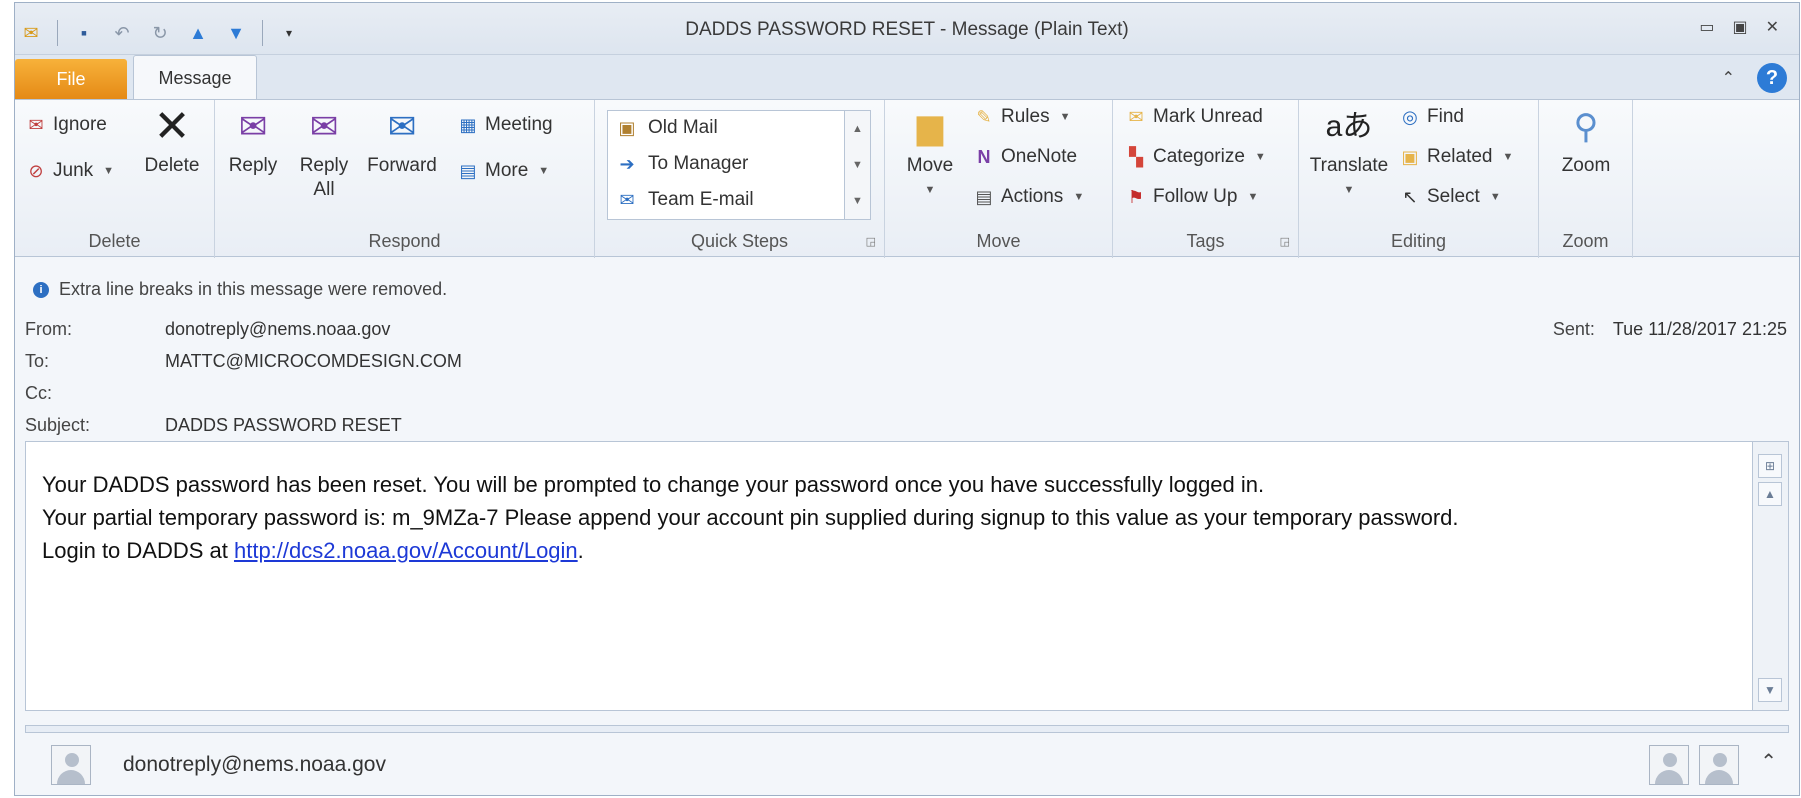 The width and height of the screenshot is (1801, 798). What do you see at coordinates (1771, 576) in the screenshot?
I see `vertical-scrollbar: ⊞ ▲ ▼` at bounding box center [1771, 576].